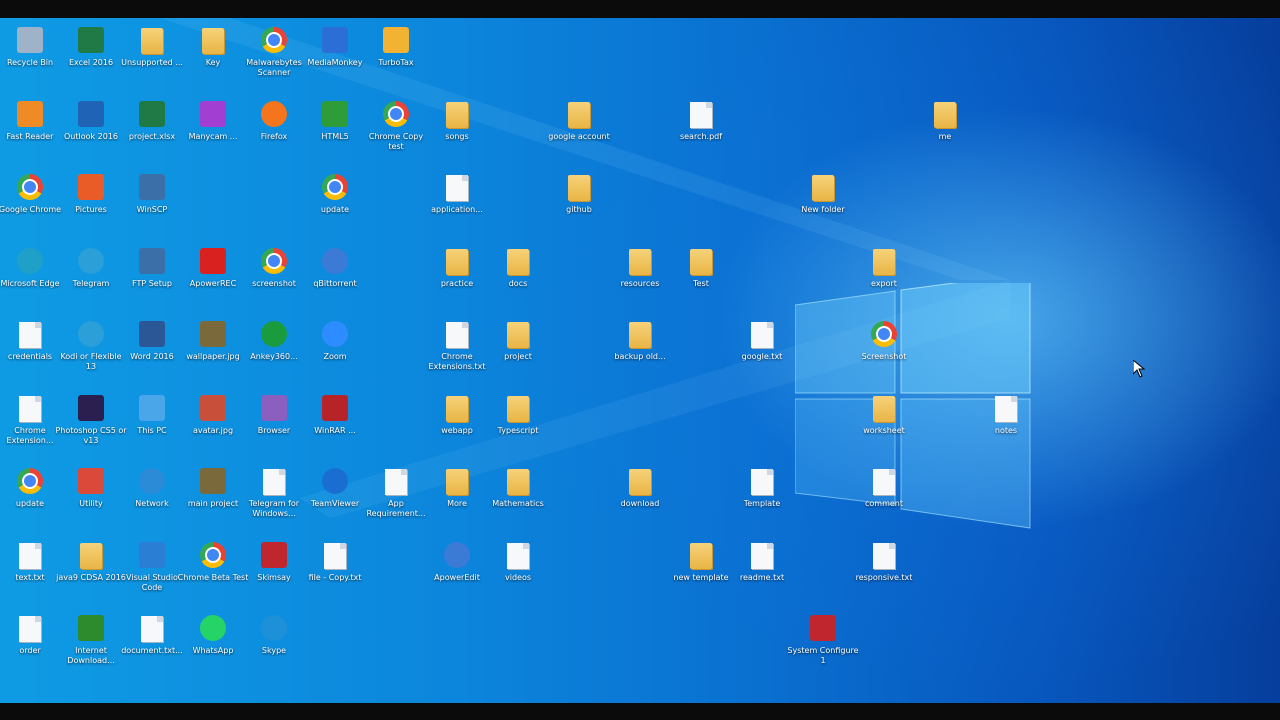 Image resolution: width=1280 pixels, height=720 pixels. What do you see at coordinates (518, 571) in the screenshot?
I see `desktop-icon: videos` at bounding box center [518, 571].